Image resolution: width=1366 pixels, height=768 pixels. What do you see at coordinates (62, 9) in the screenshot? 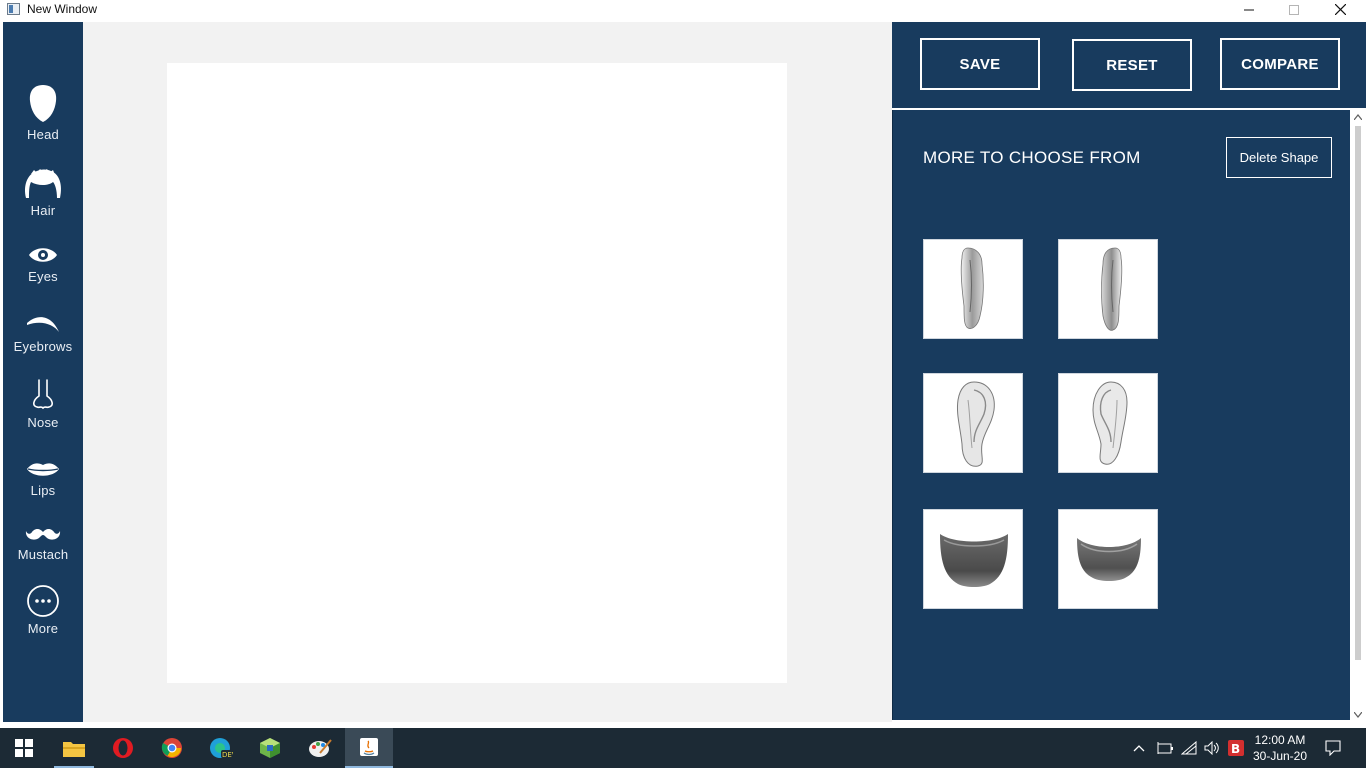
I see `window-title: New Window` at bounding box center [62, 9].